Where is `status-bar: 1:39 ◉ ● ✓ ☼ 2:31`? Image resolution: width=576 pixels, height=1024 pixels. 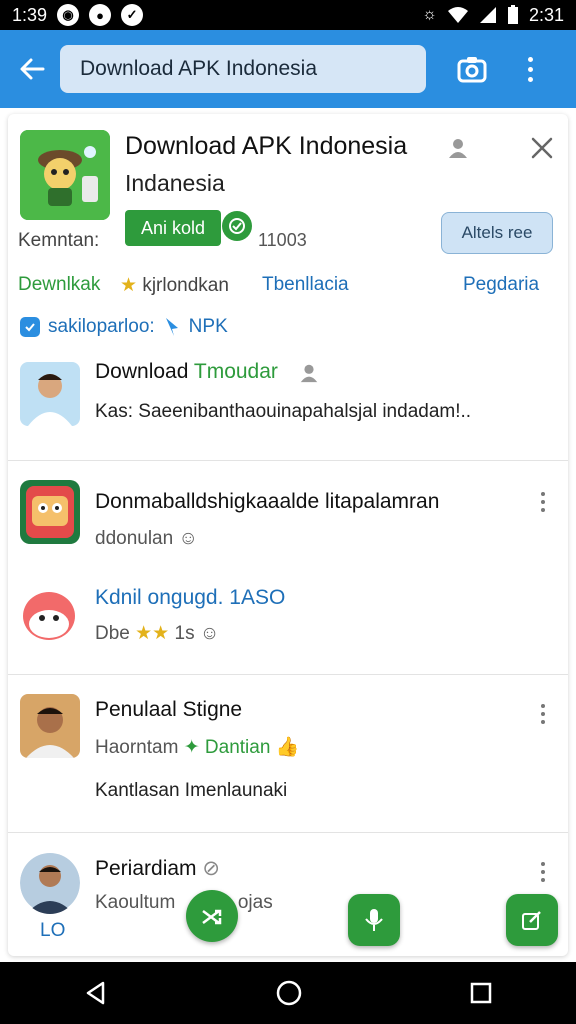 status-bar: 1:39 ◉ ● ✓ ☼ 2:31 is located at coordinates (288, 15).